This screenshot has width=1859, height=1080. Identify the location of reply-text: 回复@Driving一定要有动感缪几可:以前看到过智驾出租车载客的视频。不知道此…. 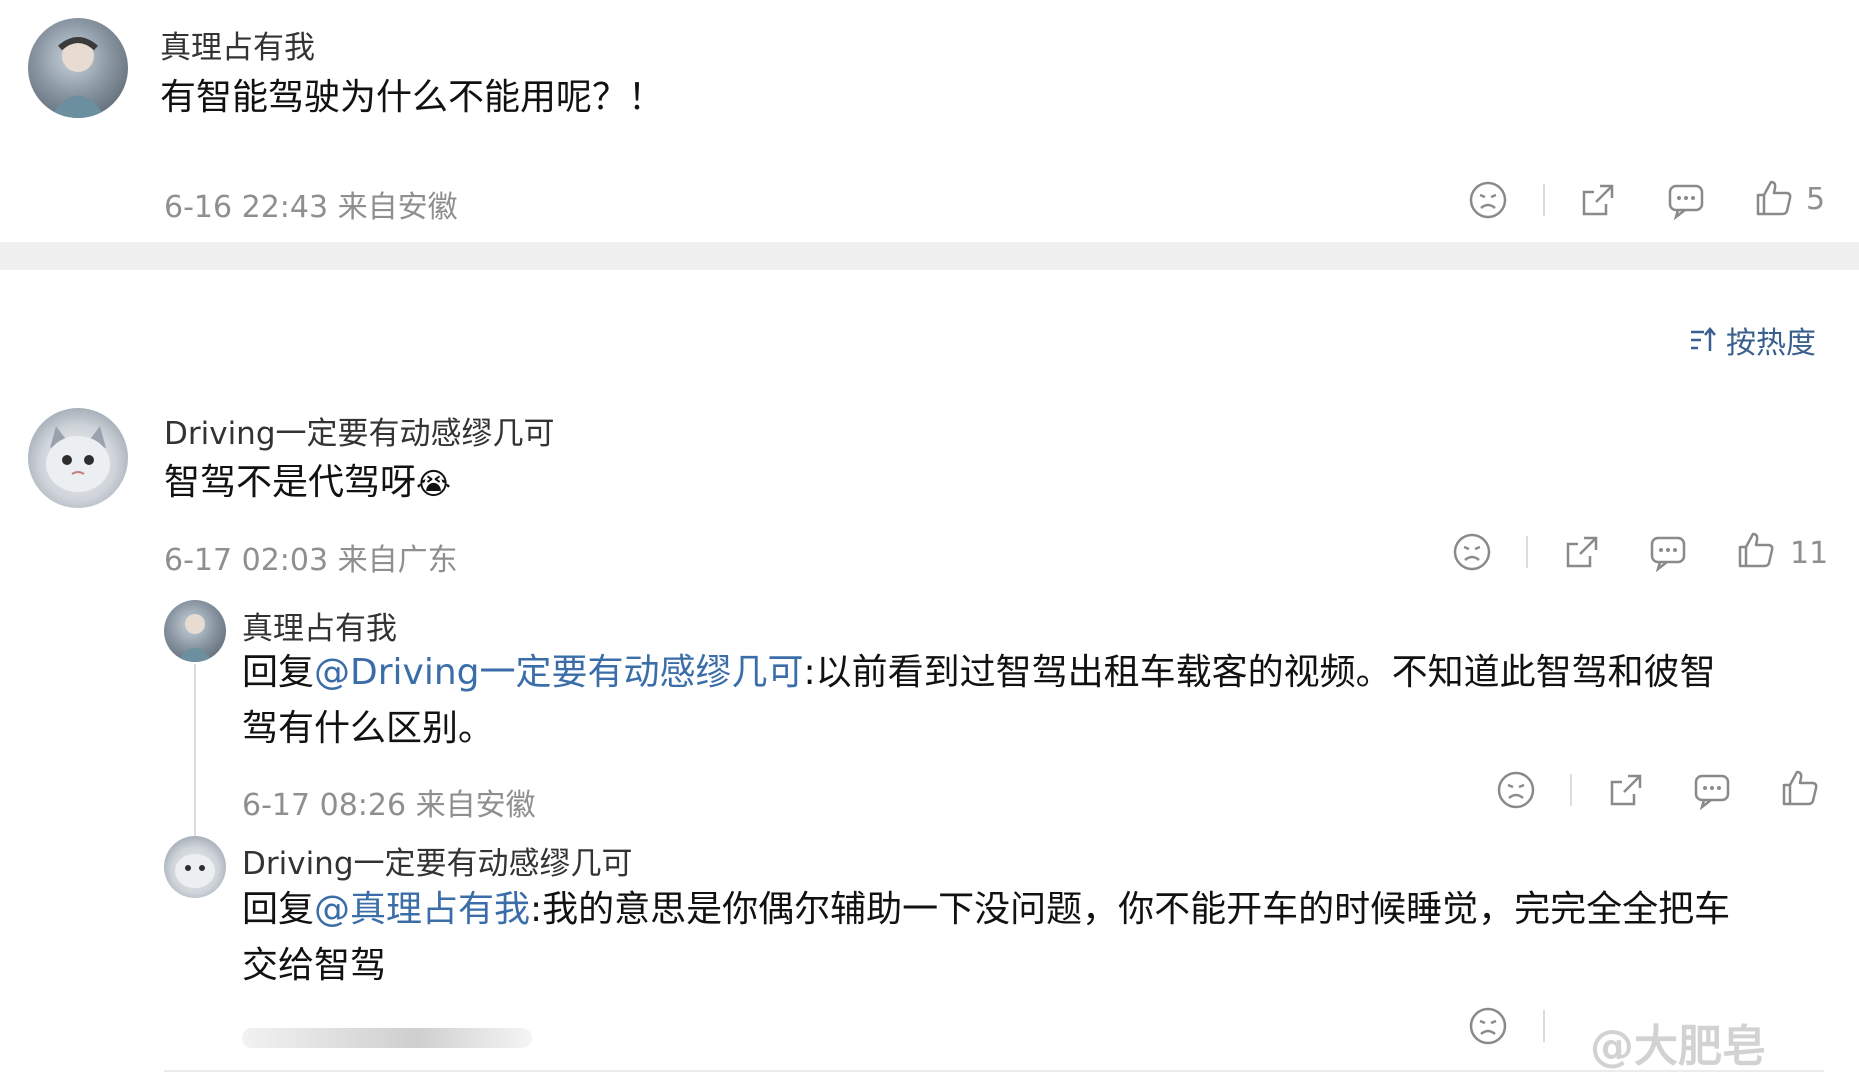
(1032, 701).